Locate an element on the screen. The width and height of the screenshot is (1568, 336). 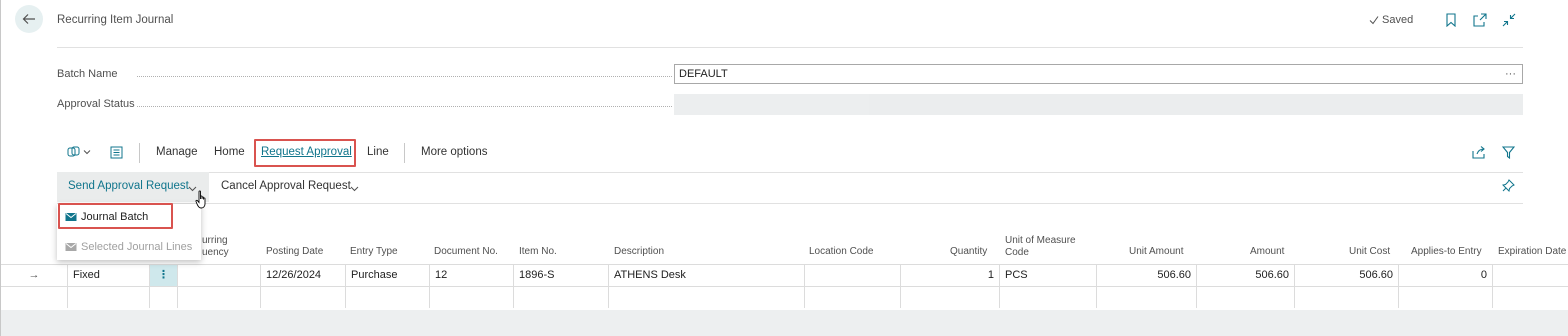
more-options-button: More options is located at coordinates (454, 152).